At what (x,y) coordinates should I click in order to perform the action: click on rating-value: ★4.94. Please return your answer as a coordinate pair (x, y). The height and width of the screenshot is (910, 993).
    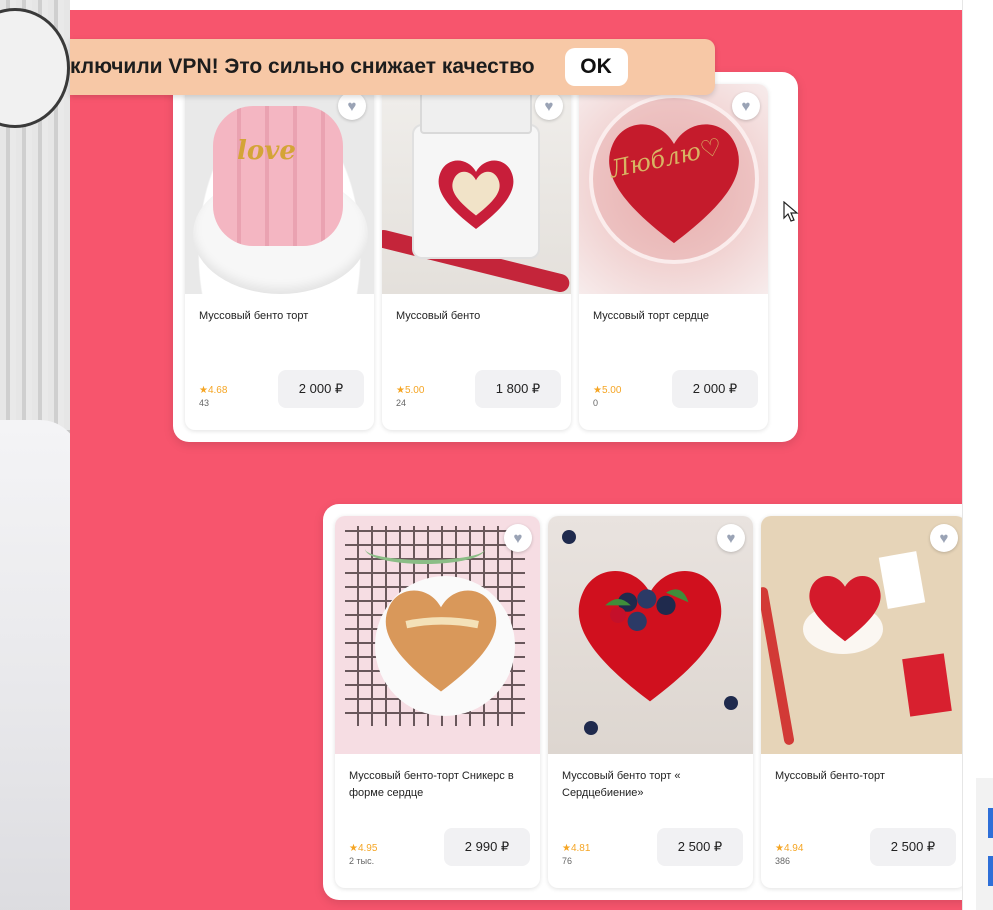
    Looking at the image, I should click on (789, 848).